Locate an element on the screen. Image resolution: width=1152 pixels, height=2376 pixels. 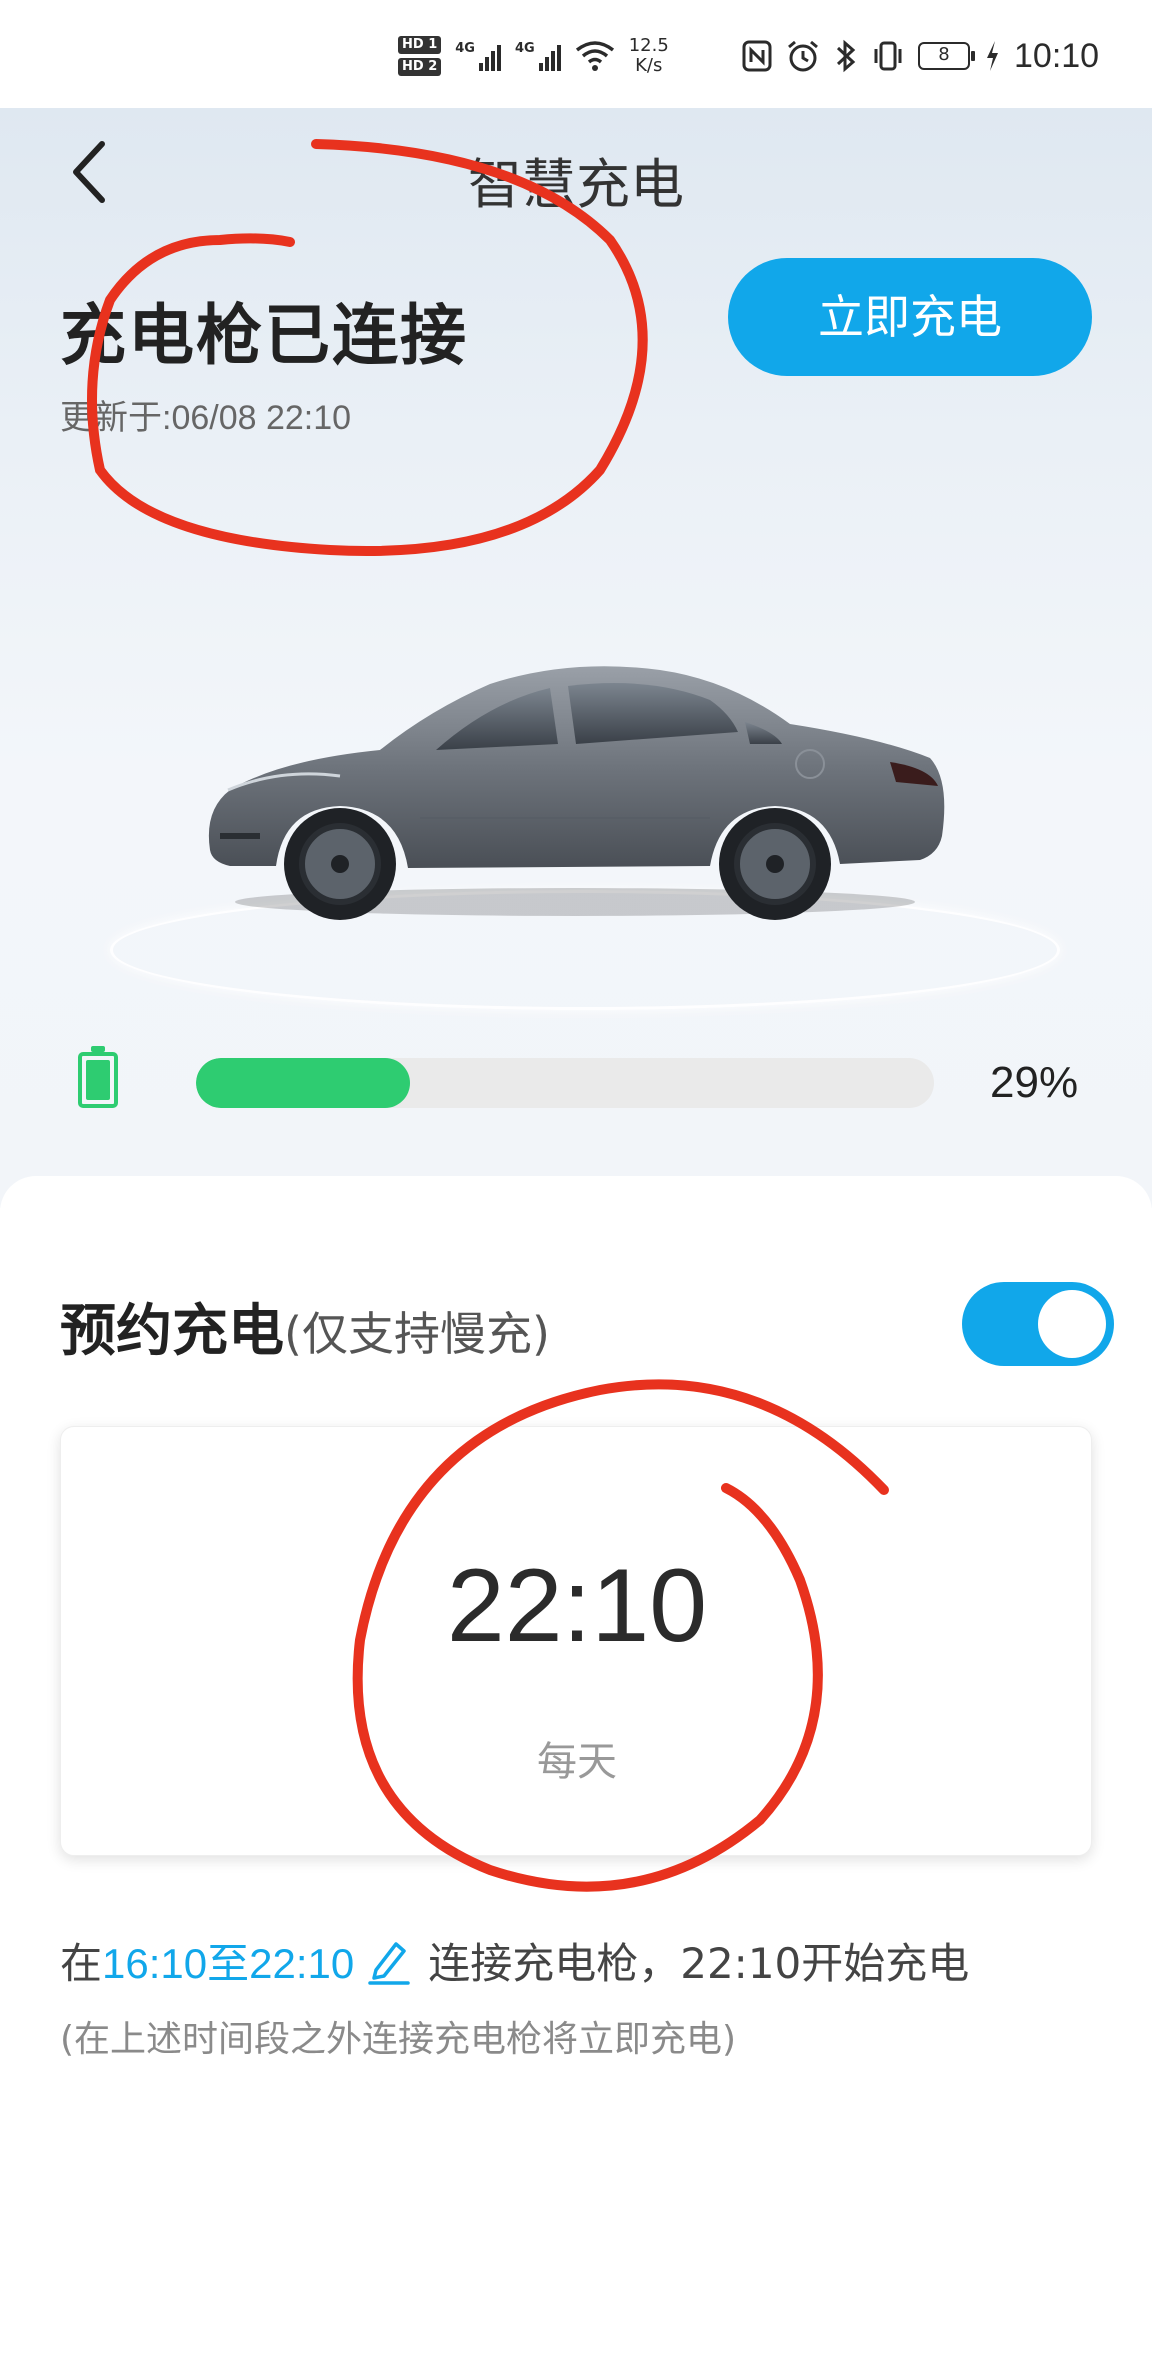
status-network-group: HD 1 HD 2 4G 4G 12.5 K/s is located at coordinates (533, 56).